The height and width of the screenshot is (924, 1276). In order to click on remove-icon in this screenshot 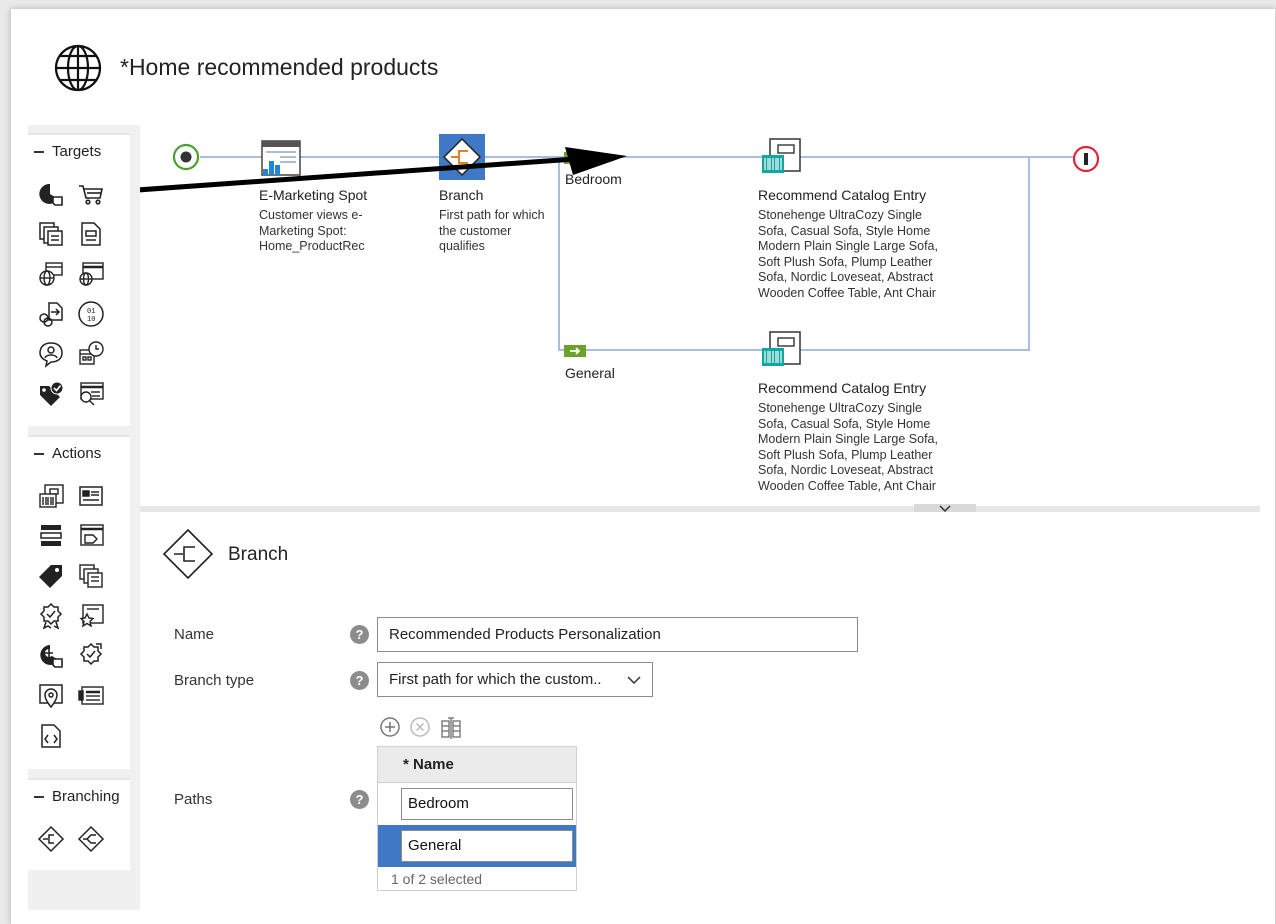, I will do `click(420, 727)`.